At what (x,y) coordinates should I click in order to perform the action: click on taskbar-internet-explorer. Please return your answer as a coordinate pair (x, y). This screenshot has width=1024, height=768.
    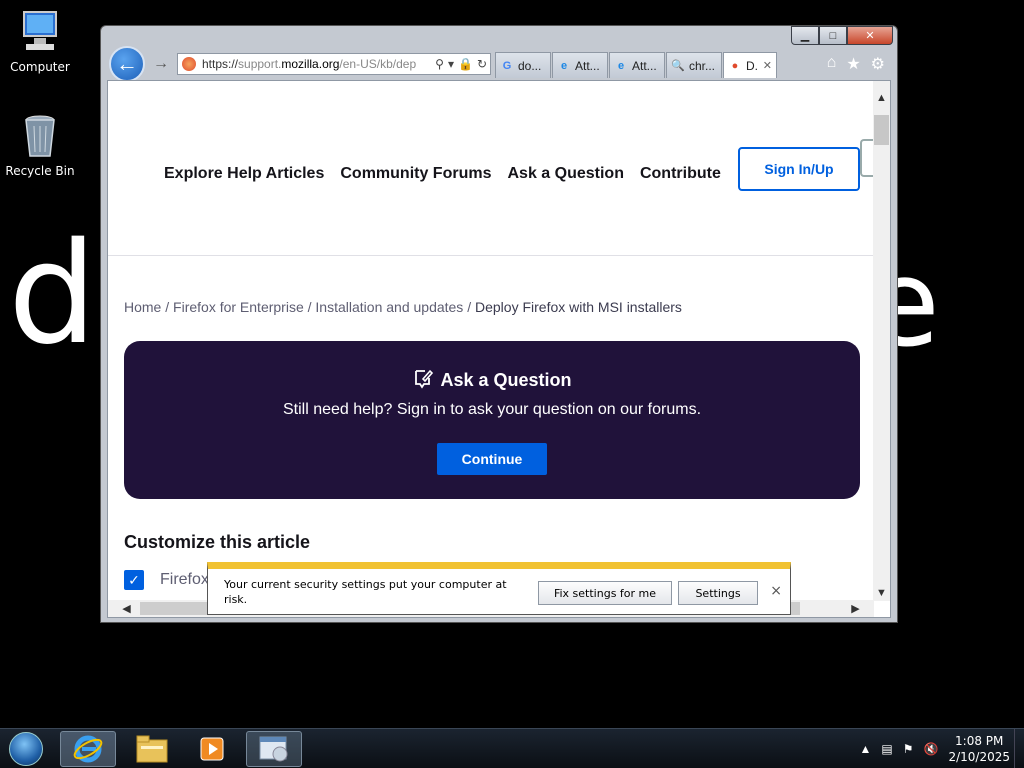
    Looking at the image, I should click on (88, 749).